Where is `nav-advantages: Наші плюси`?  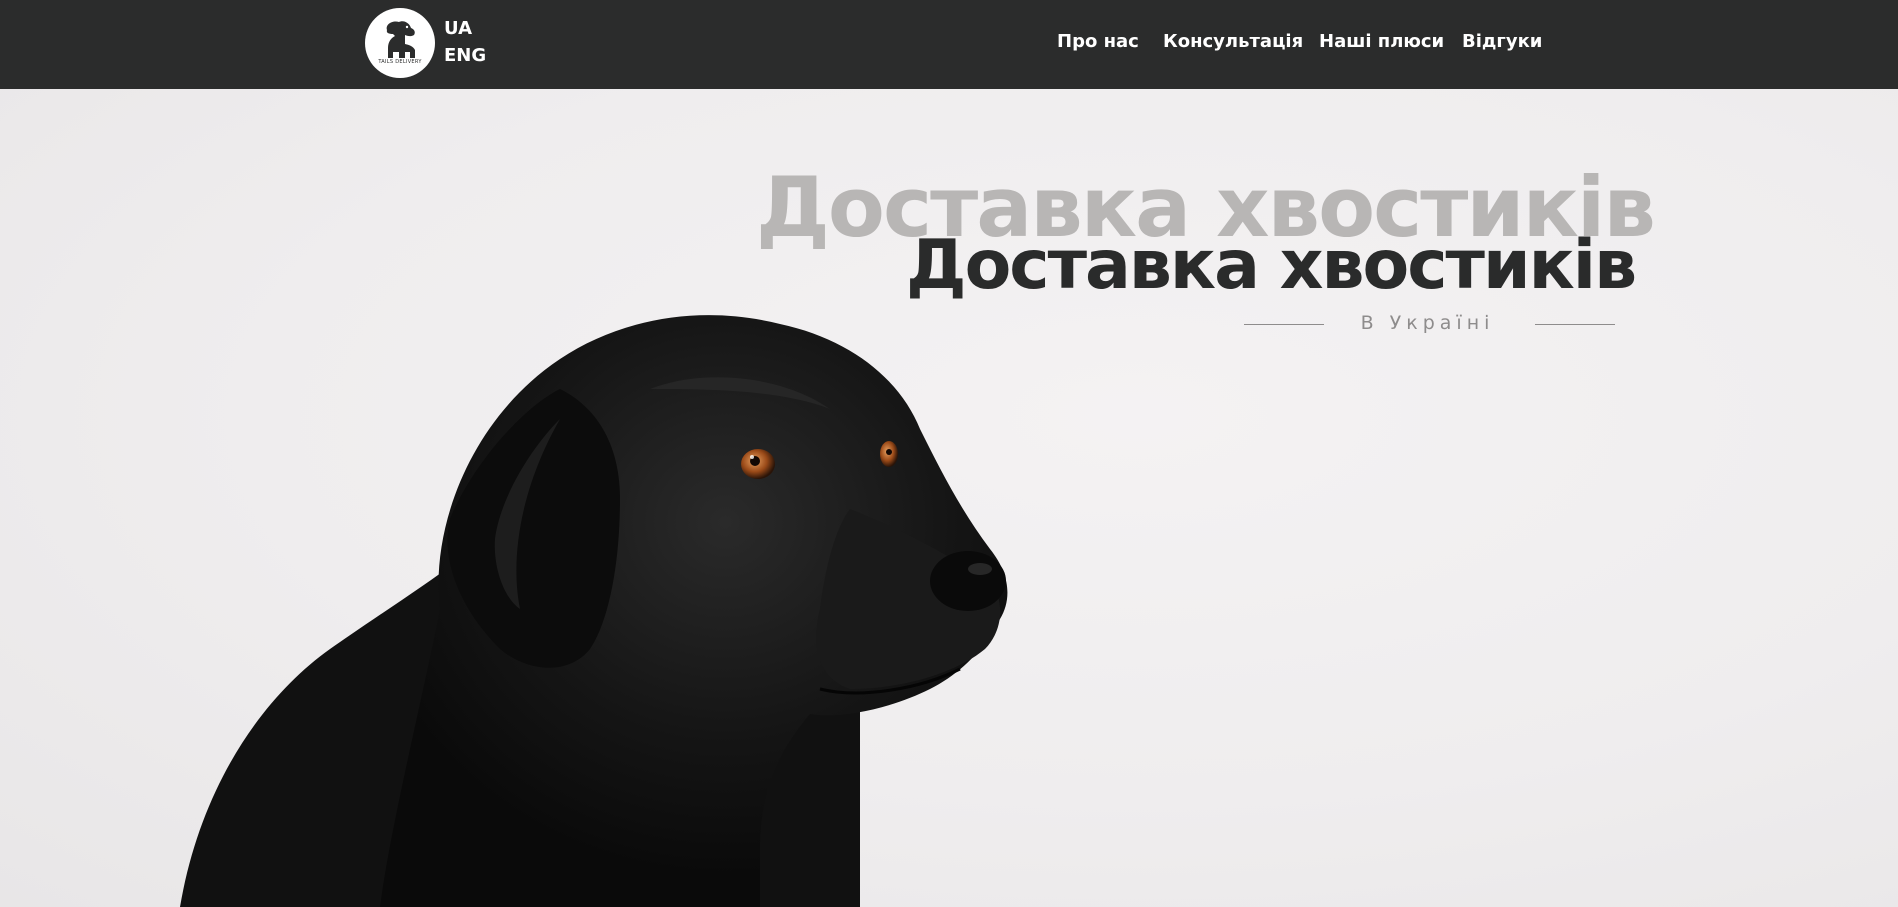
nav-advantages: Наші плюси is located at coordinates (1381, 41).